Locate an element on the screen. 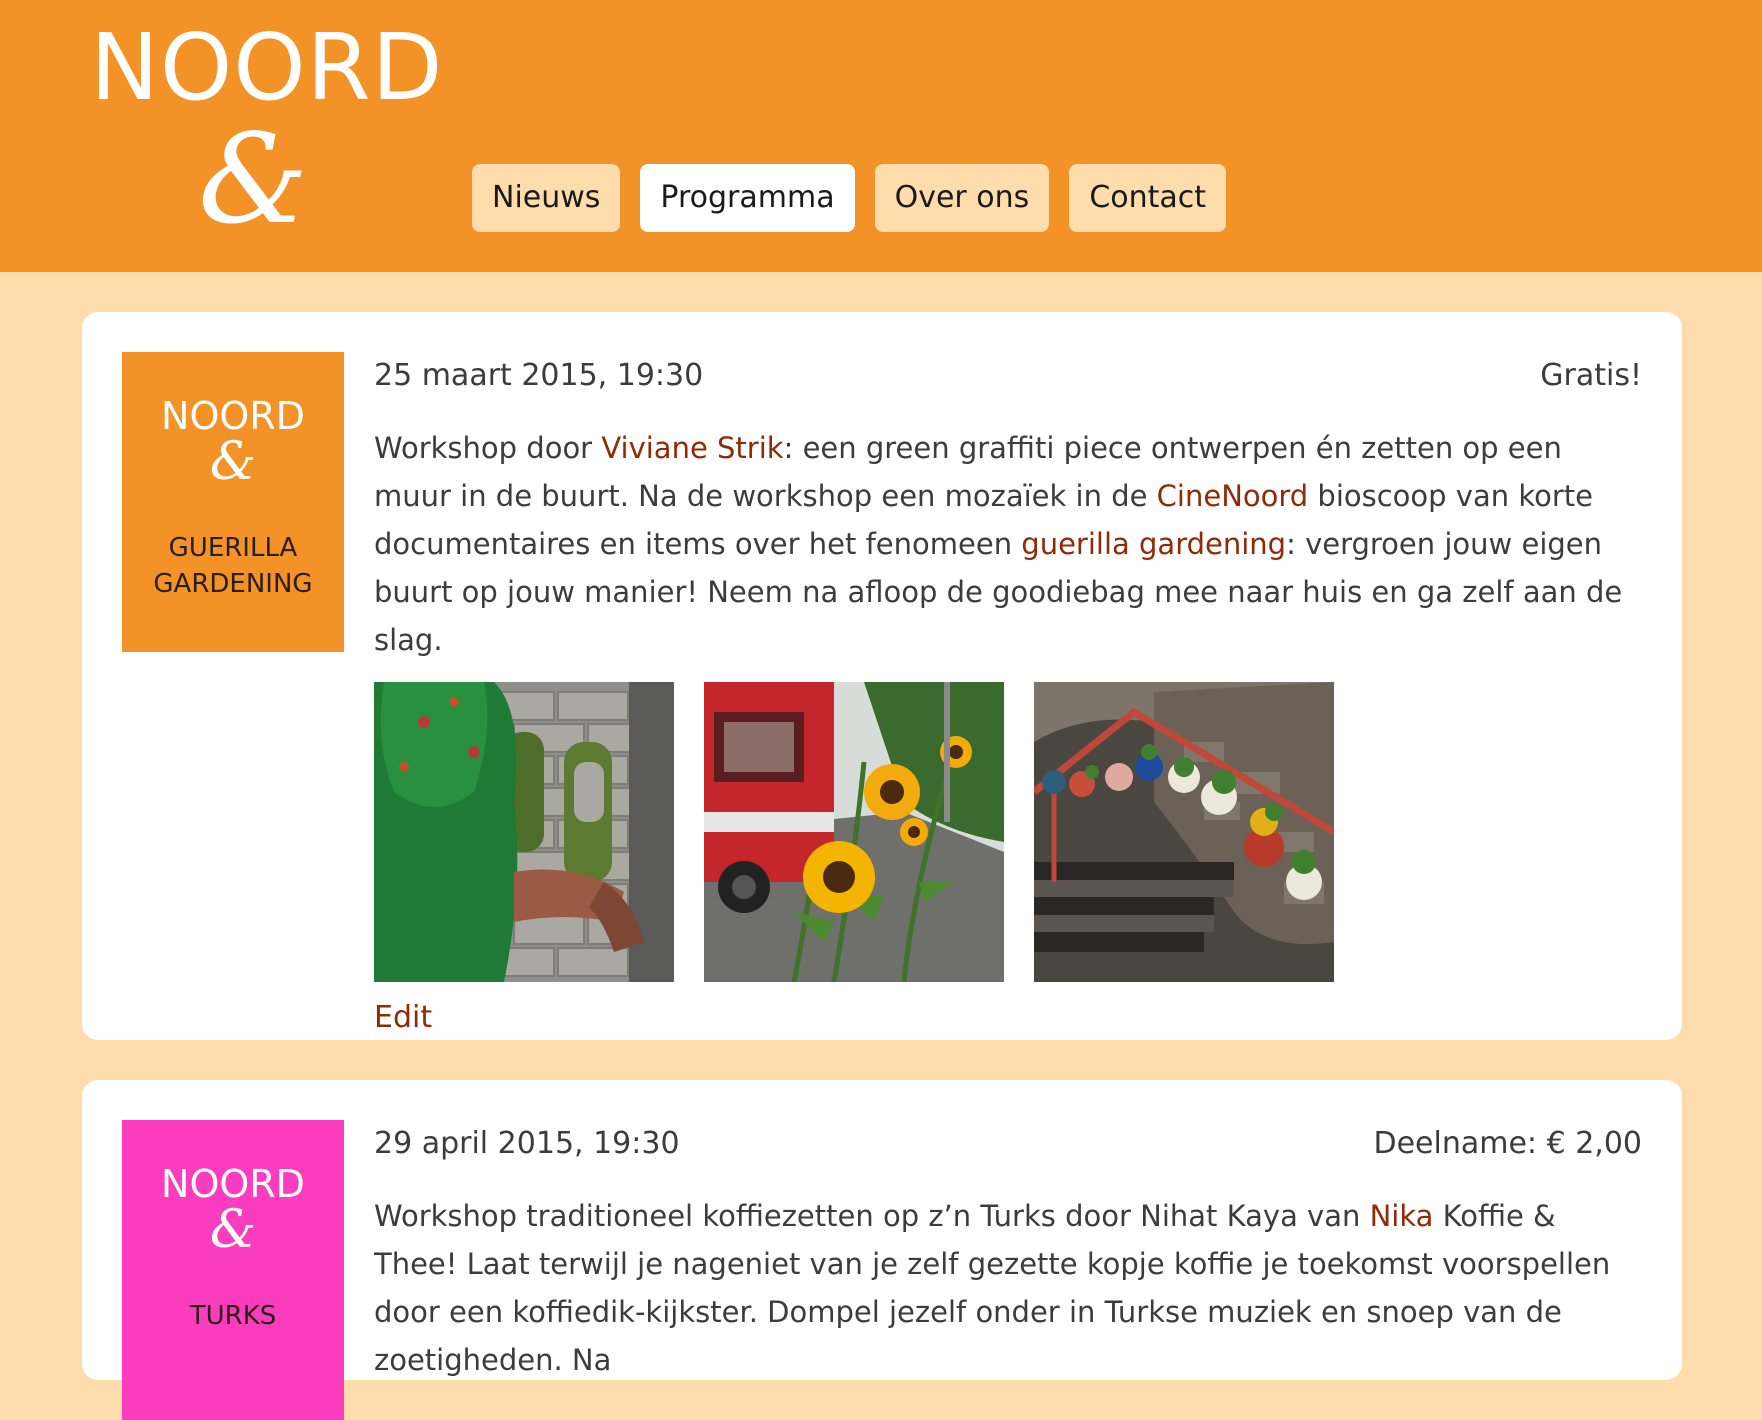 This screenshot has width=1762, height=1420. event-poster: NOORD & GUERILLA GARDENING is located at coordinates (233, 502).